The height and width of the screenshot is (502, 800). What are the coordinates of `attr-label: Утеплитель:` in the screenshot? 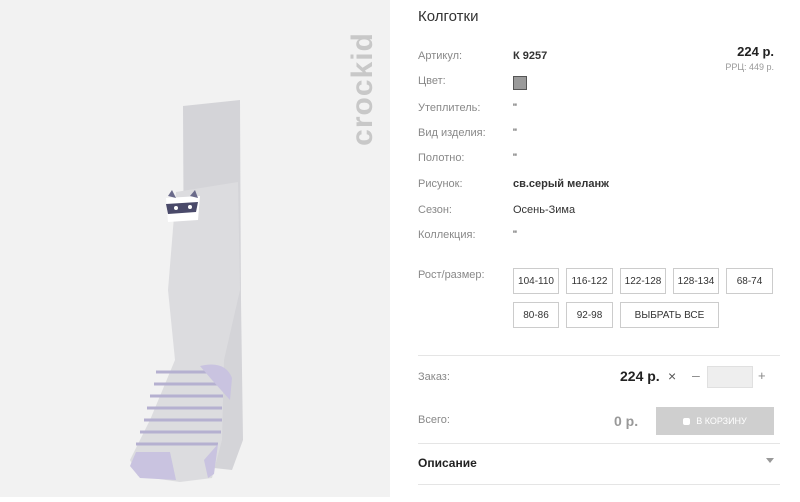 It's located at (449, 108).